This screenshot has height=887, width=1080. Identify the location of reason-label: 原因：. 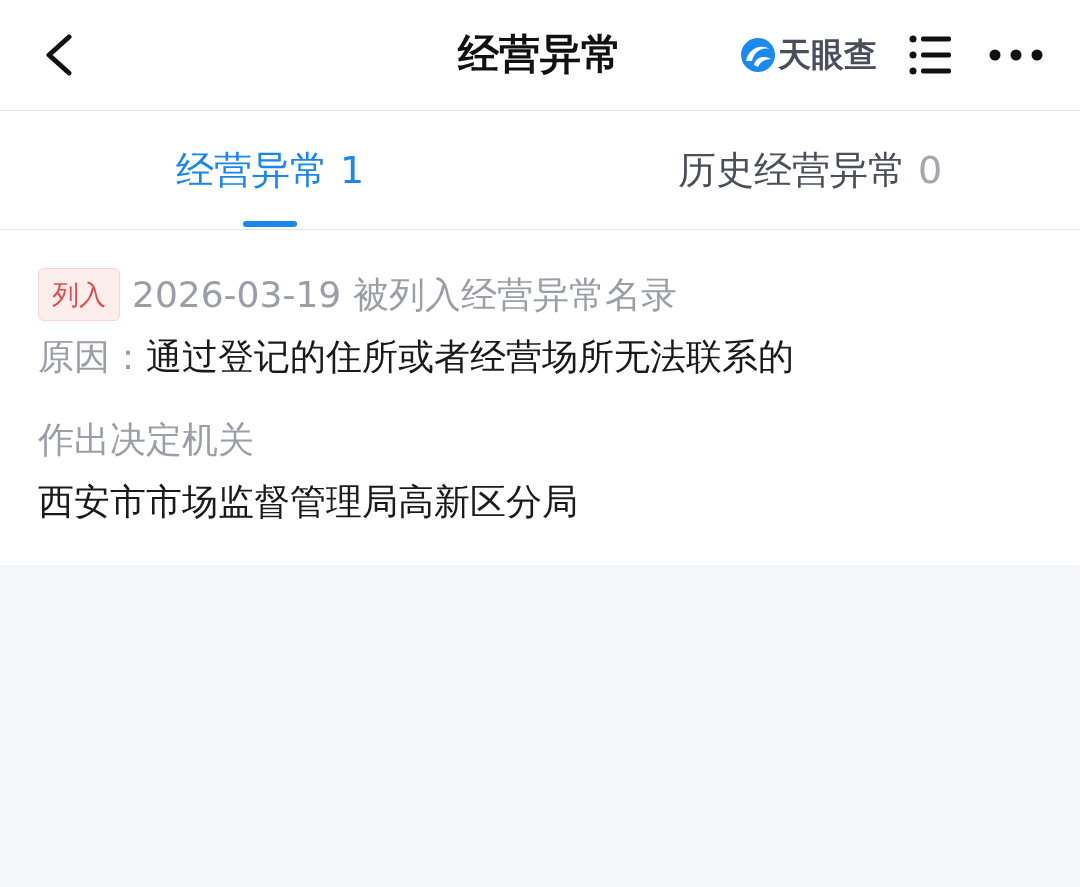
(92, 357).